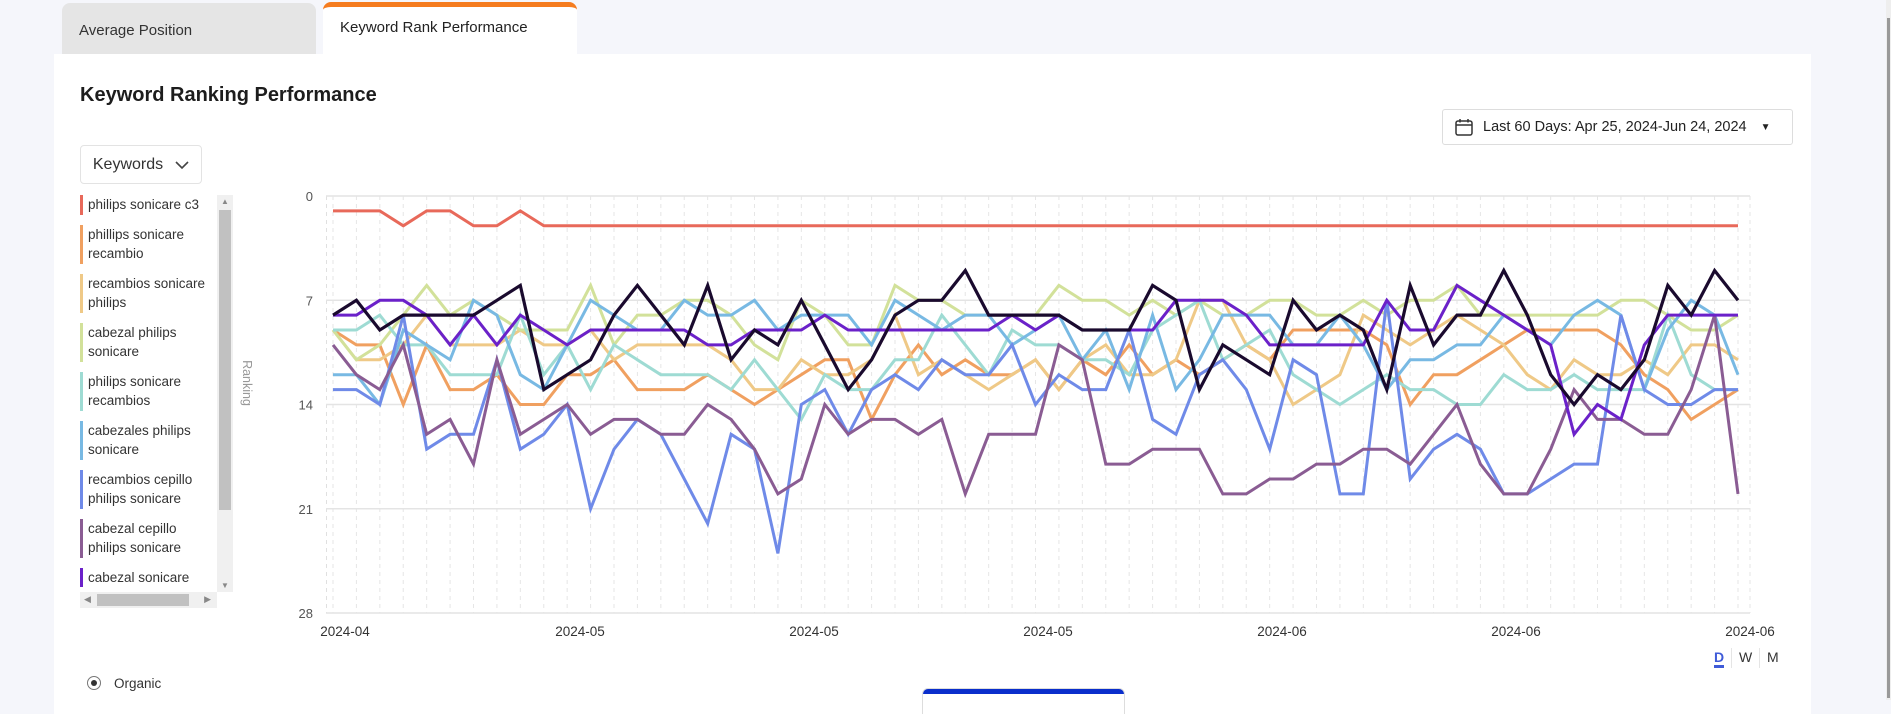 This screenshot has height=714, width=1891. I want to click on bottom-tab, so click(1023, 701).